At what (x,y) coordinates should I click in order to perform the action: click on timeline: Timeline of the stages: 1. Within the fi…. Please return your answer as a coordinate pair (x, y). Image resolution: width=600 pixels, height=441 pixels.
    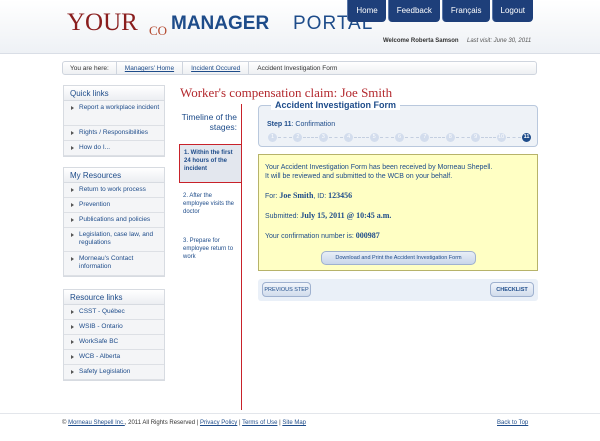
    Looking at the image, I should click on (210, 257).